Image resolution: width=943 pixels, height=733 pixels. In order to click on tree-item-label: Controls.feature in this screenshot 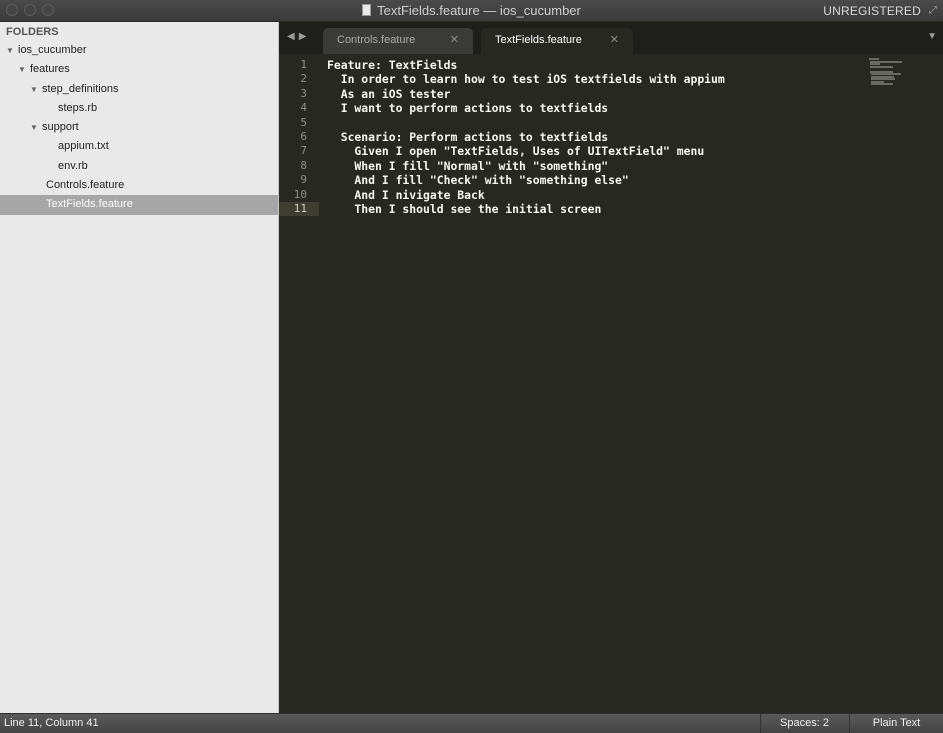, I will do `click(85, 185)`.